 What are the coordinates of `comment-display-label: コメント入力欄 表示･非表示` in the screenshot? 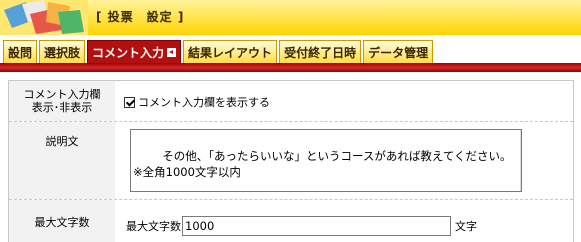 It's located at (62, 101).